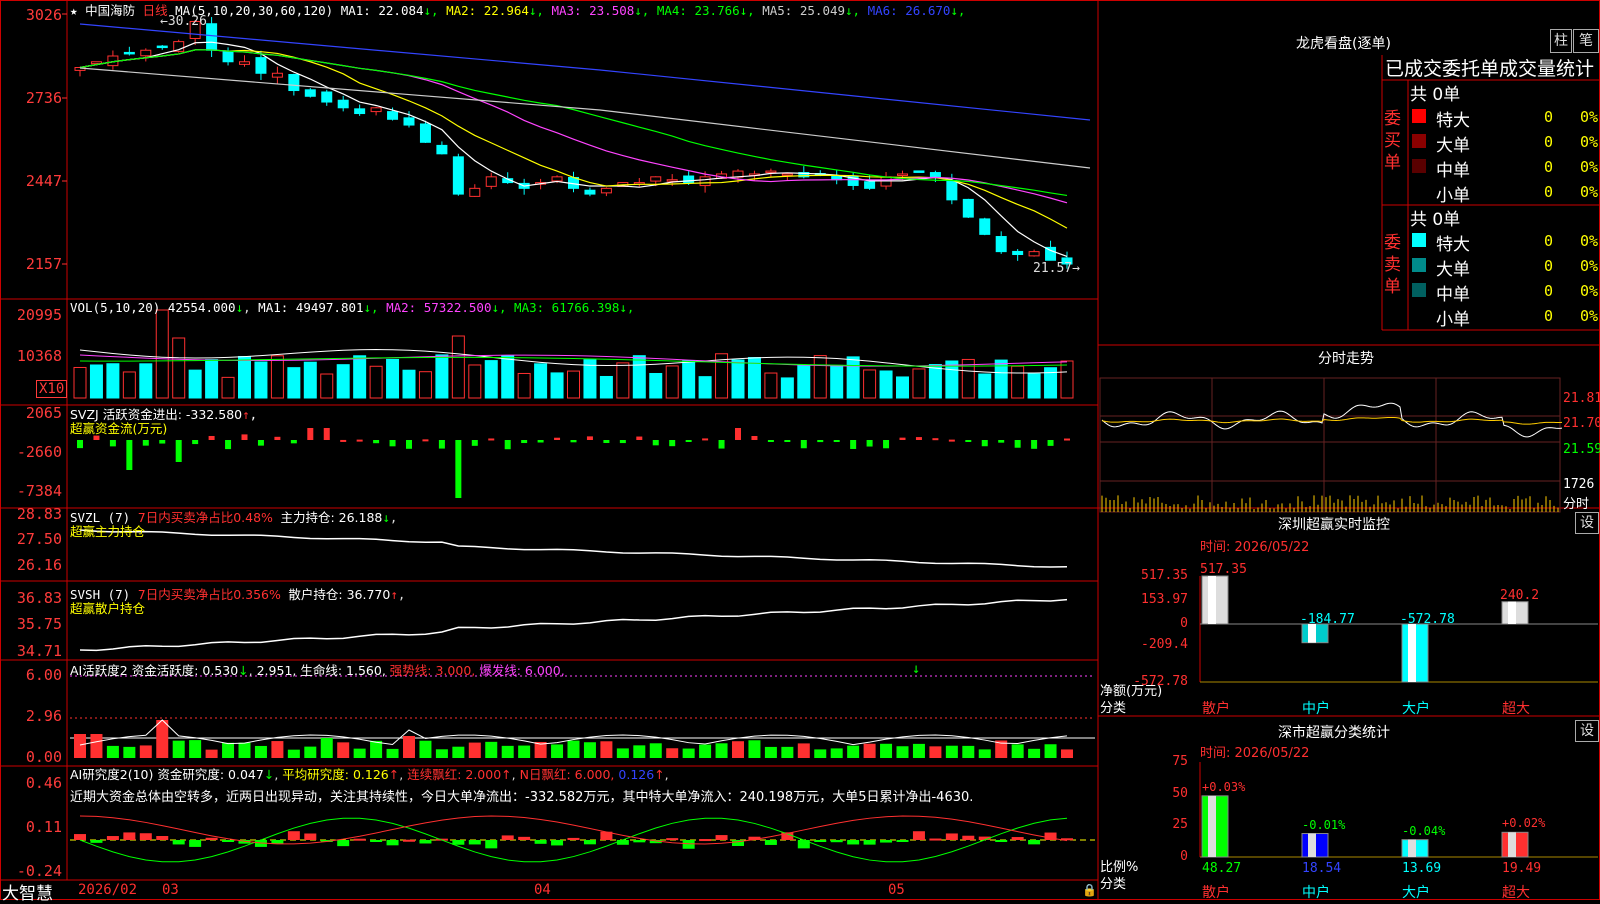 This screenshot has width=1600, height=904. What do you see at coordinates (1516, 893) in the screenshot?
I see `category-label: 超大` at bounding box center [1516, 893].